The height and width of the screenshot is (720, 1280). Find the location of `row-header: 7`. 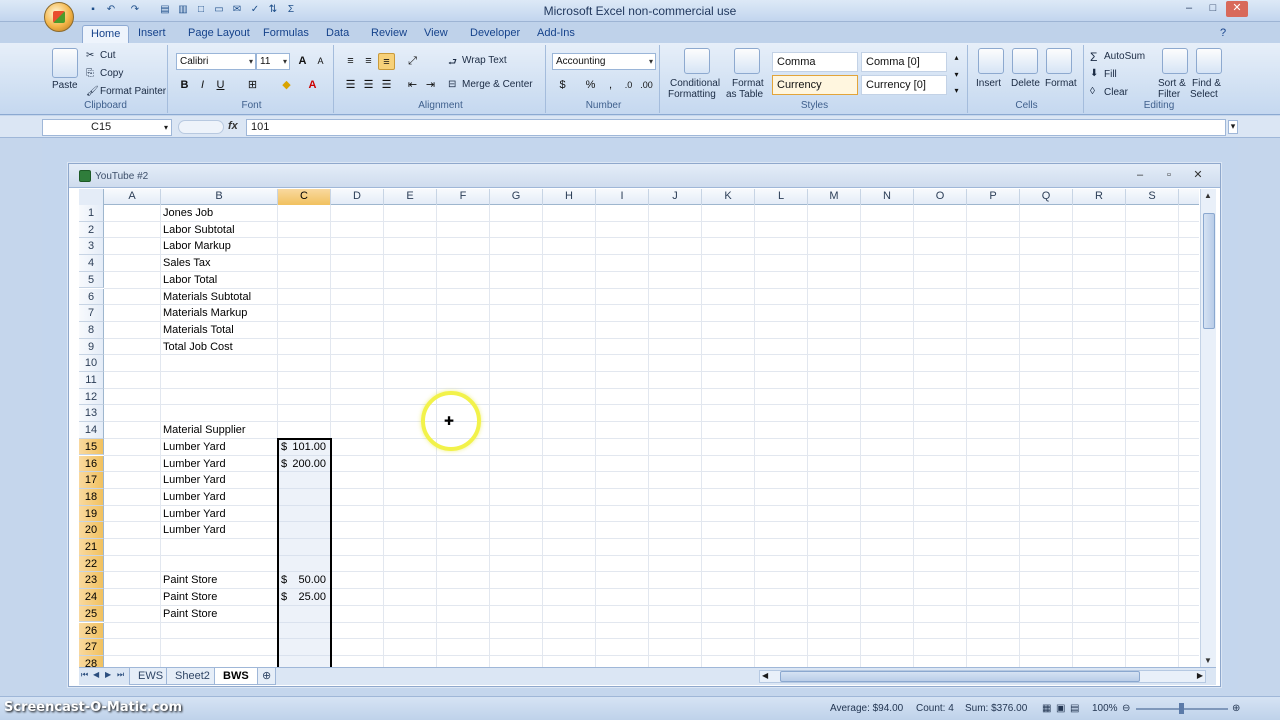

row-header: 7 is located at coordinates (91, 313).